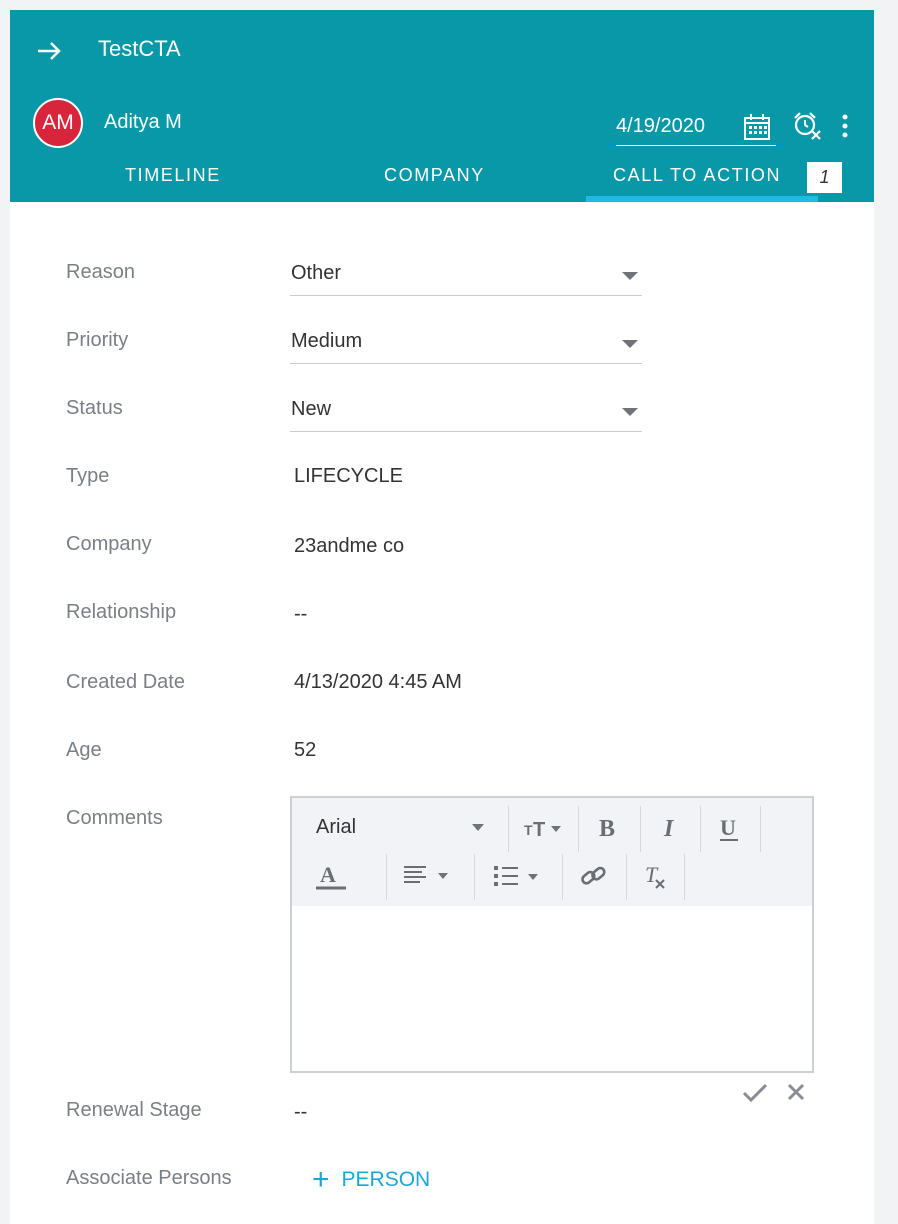 This screenshot has width=898, height=1224. I want to click on check-icon, so click(755, 1093).